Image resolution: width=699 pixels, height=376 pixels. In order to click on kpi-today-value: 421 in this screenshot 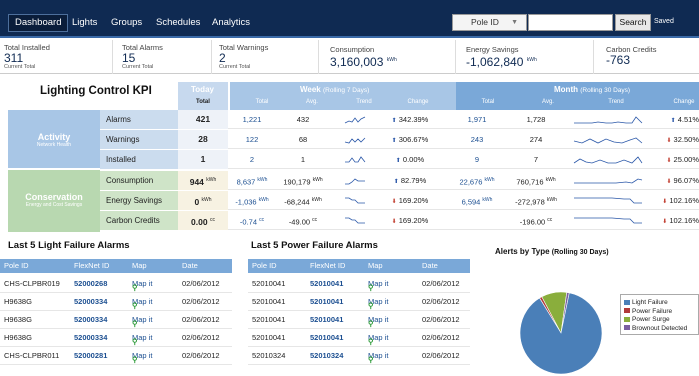, I will do `click(203, 119)`.